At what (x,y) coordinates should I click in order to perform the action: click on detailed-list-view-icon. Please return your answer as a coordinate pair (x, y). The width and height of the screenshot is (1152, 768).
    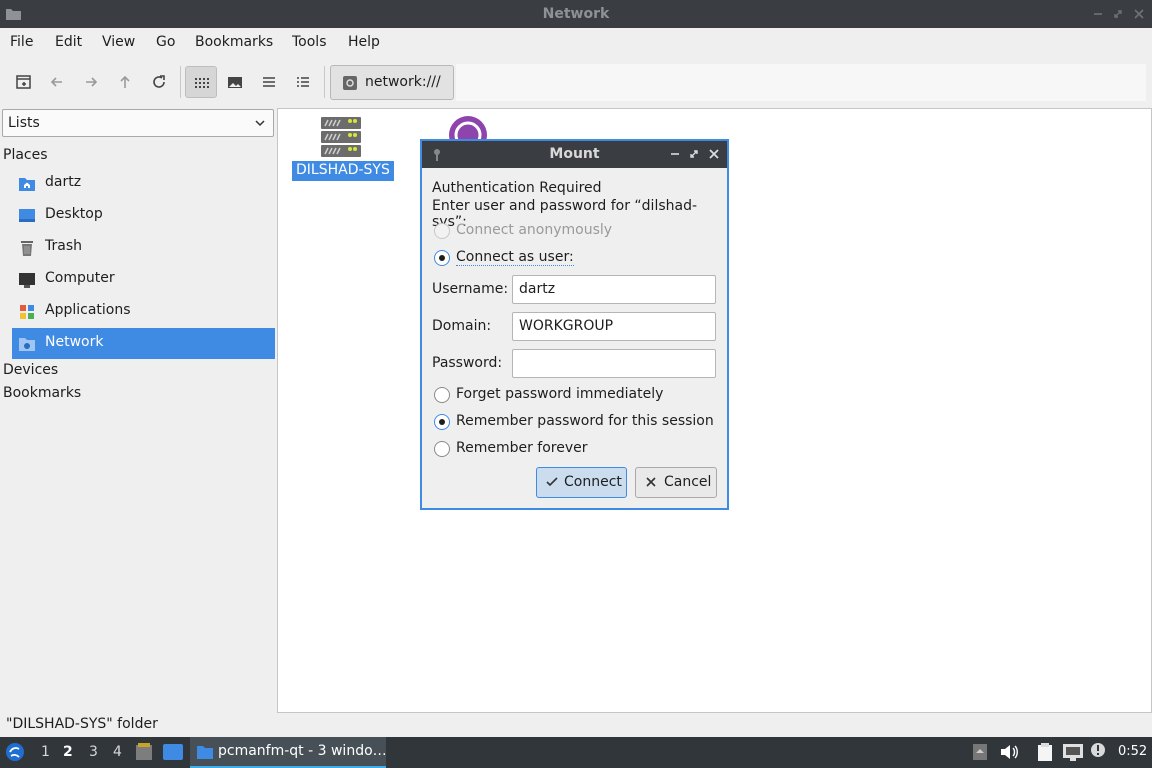
    Looking at the image, I should click on (303, 82).